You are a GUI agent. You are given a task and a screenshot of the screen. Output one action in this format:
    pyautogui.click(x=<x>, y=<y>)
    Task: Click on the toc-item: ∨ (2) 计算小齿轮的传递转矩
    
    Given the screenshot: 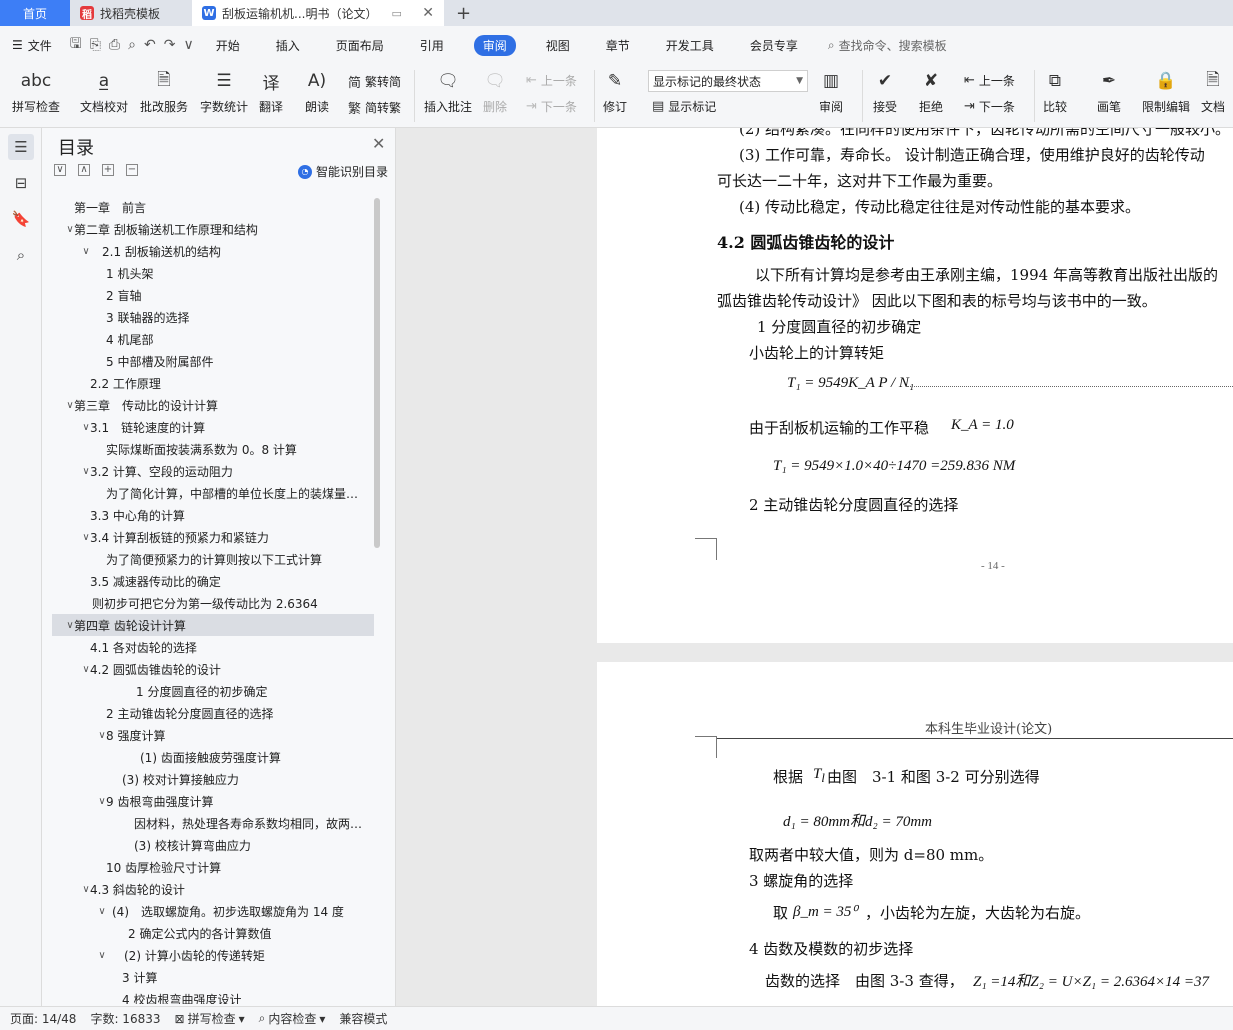 What is the action you would take?
    pyautogui.click(x=213, y=955)
    